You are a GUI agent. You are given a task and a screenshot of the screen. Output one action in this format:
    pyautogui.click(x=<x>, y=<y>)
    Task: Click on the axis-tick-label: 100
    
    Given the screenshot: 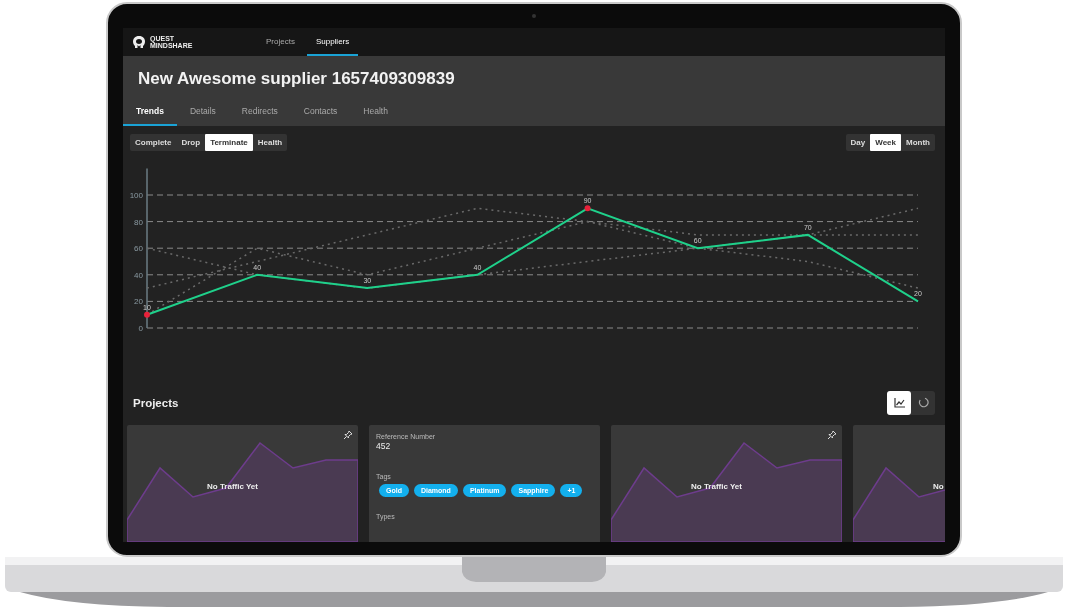 What is the action you would take?
    pyautogui.click(x=136, y=195)
    